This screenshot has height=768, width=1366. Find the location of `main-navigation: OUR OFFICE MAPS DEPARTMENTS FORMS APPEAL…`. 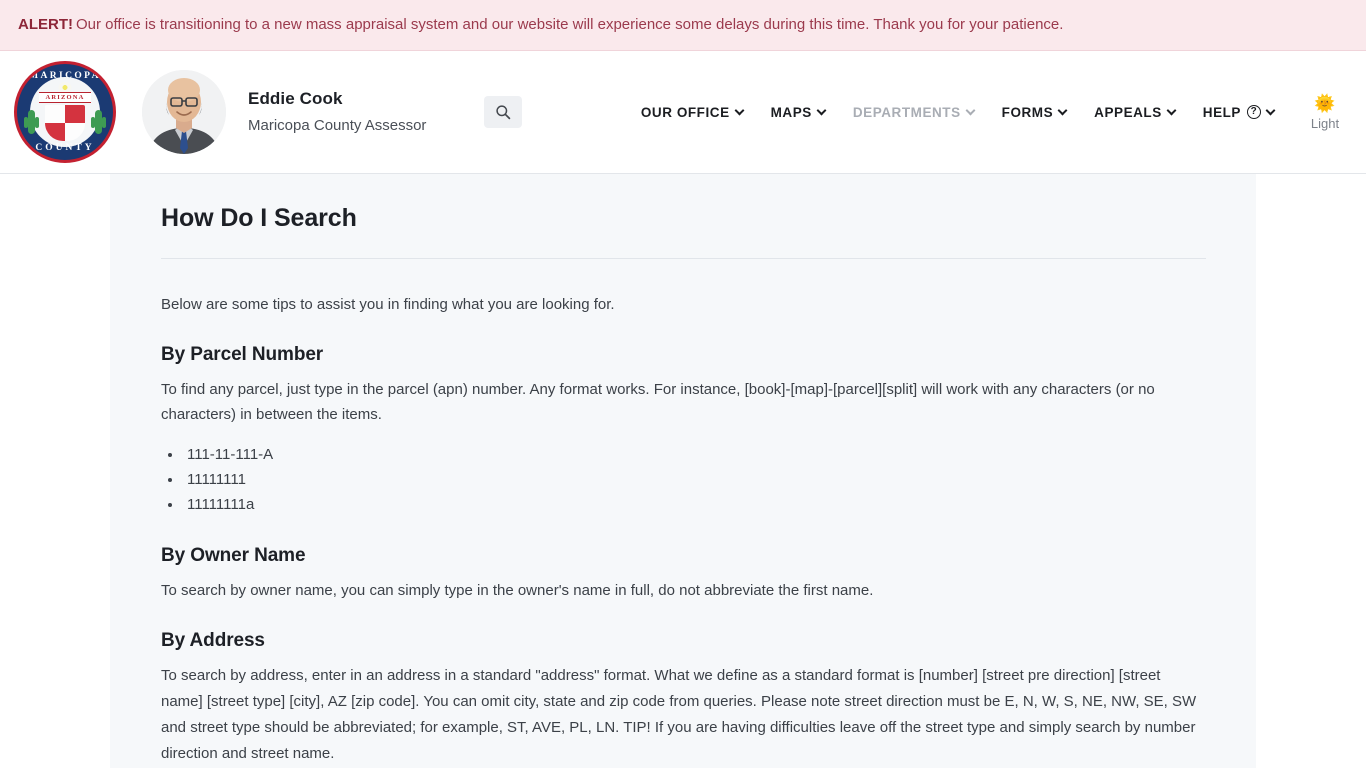

main-navigation: OUR OFFICE MAPS DEPARTMENTS FORMS APPEAL… is located at coordinates (989, 112).